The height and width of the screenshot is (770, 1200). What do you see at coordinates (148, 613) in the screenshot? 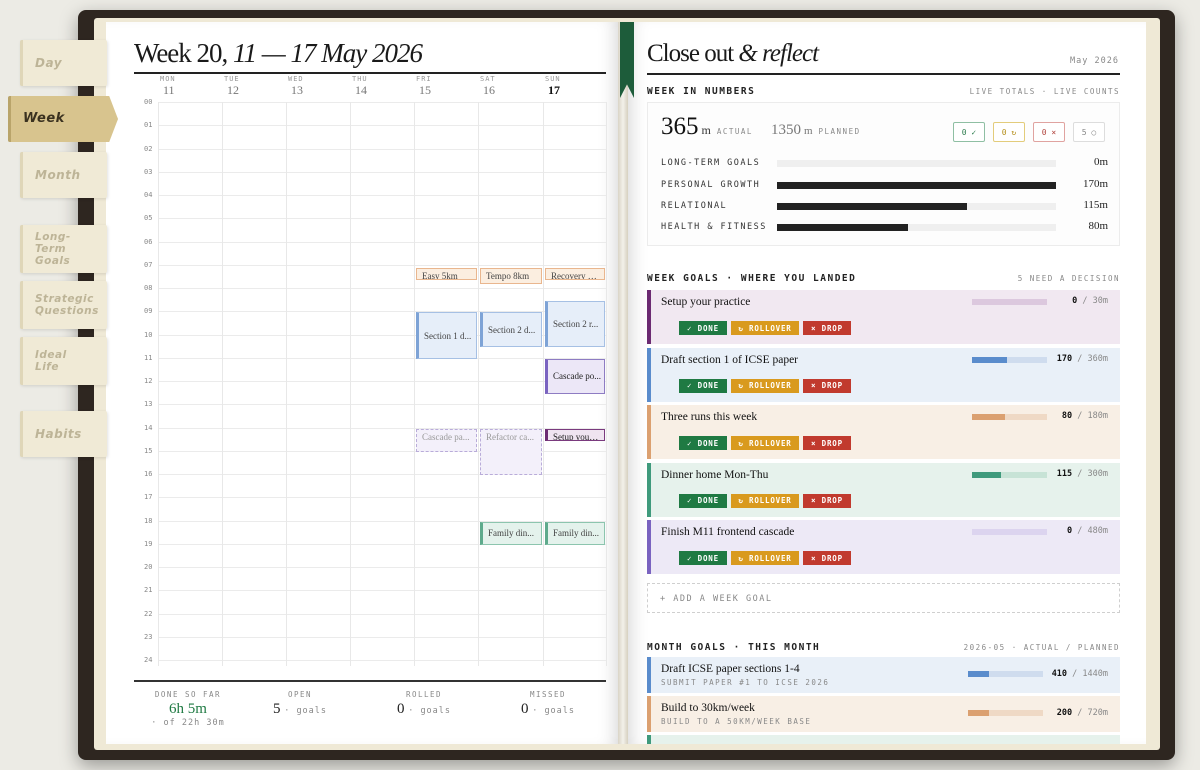
I see `hour-label: 22` at bounding box center [148, 613].